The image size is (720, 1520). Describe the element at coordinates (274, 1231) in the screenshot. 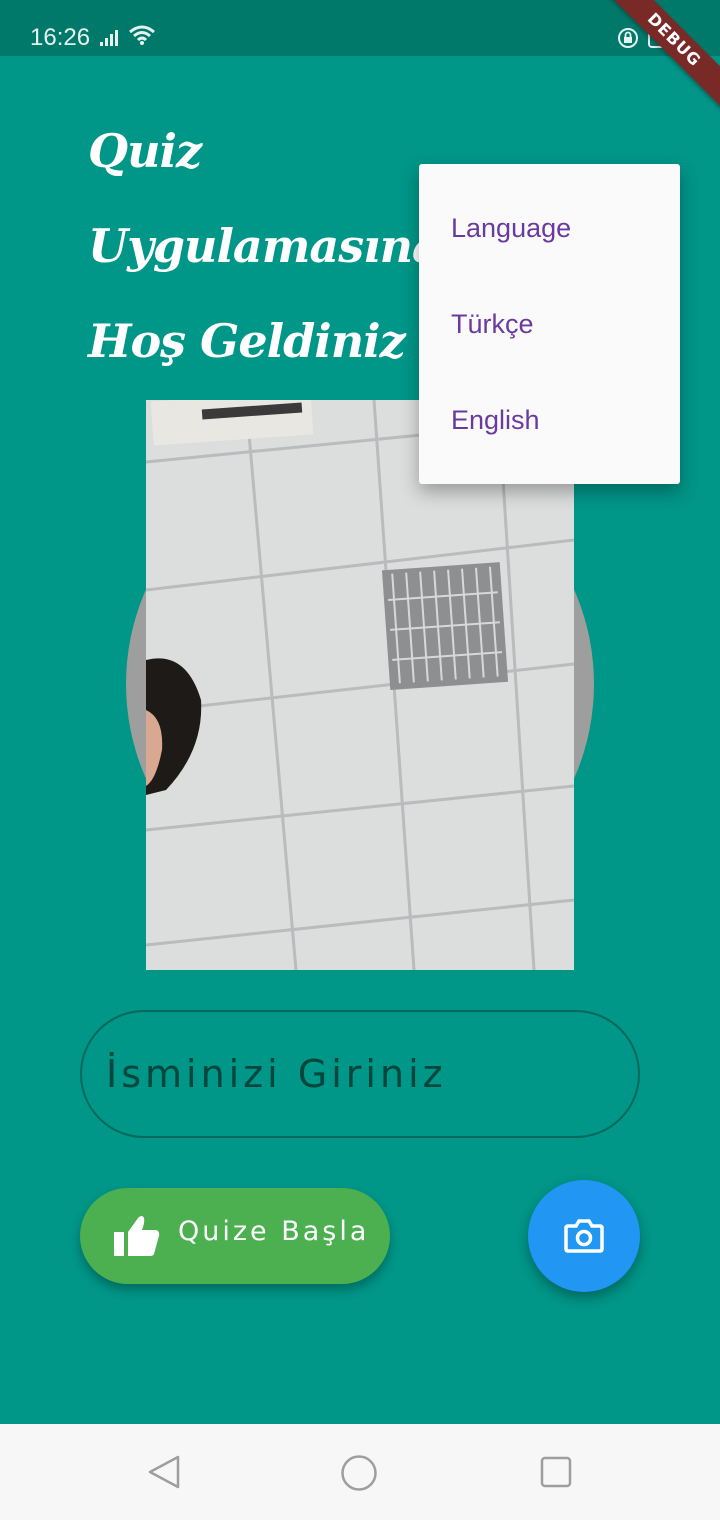

I see `start-quiz-label: Quize Başla` at that location.